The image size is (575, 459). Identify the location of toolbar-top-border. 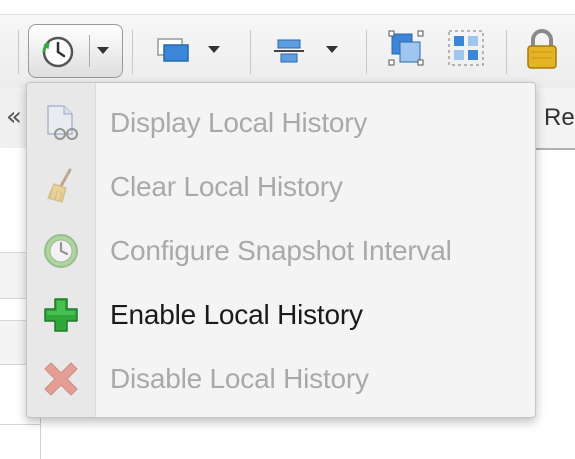
(287, 7).